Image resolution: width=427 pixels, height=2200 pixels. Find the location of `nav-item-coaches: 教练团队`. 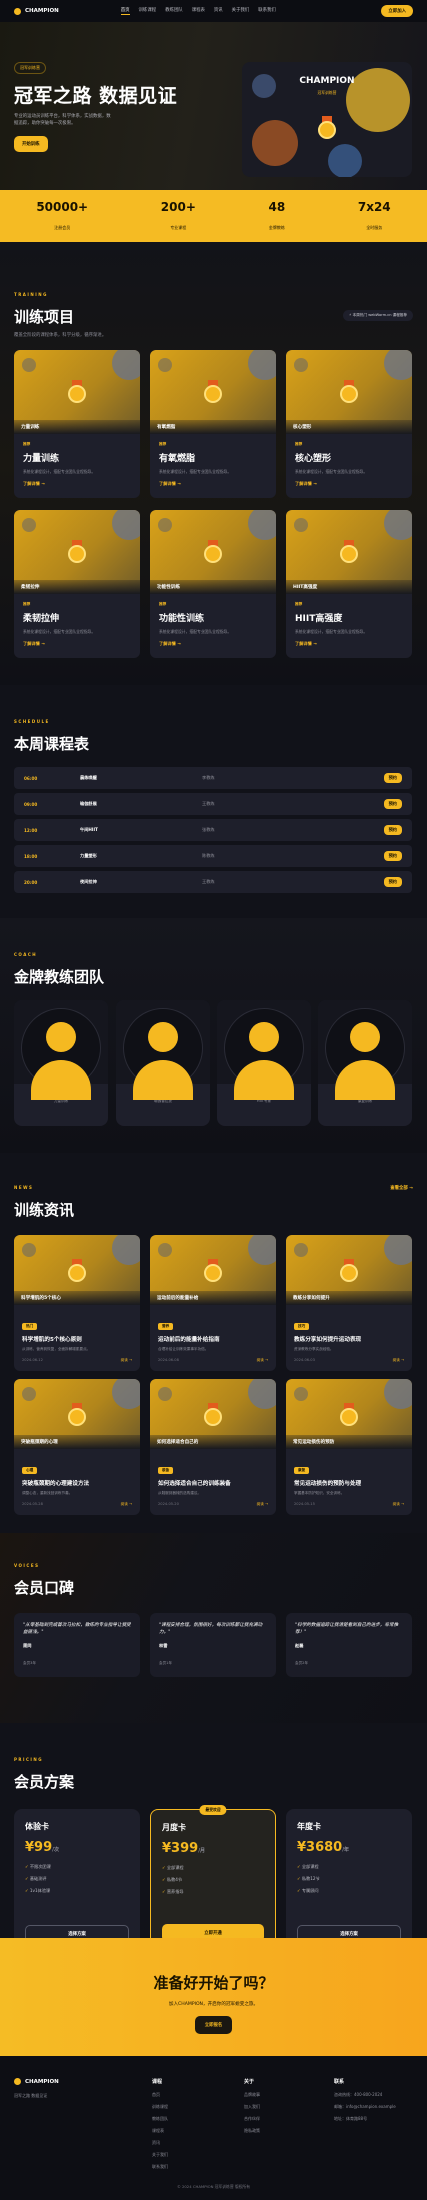

nav-item-coaches: 教练团队 is located at coordinates (174, 11).